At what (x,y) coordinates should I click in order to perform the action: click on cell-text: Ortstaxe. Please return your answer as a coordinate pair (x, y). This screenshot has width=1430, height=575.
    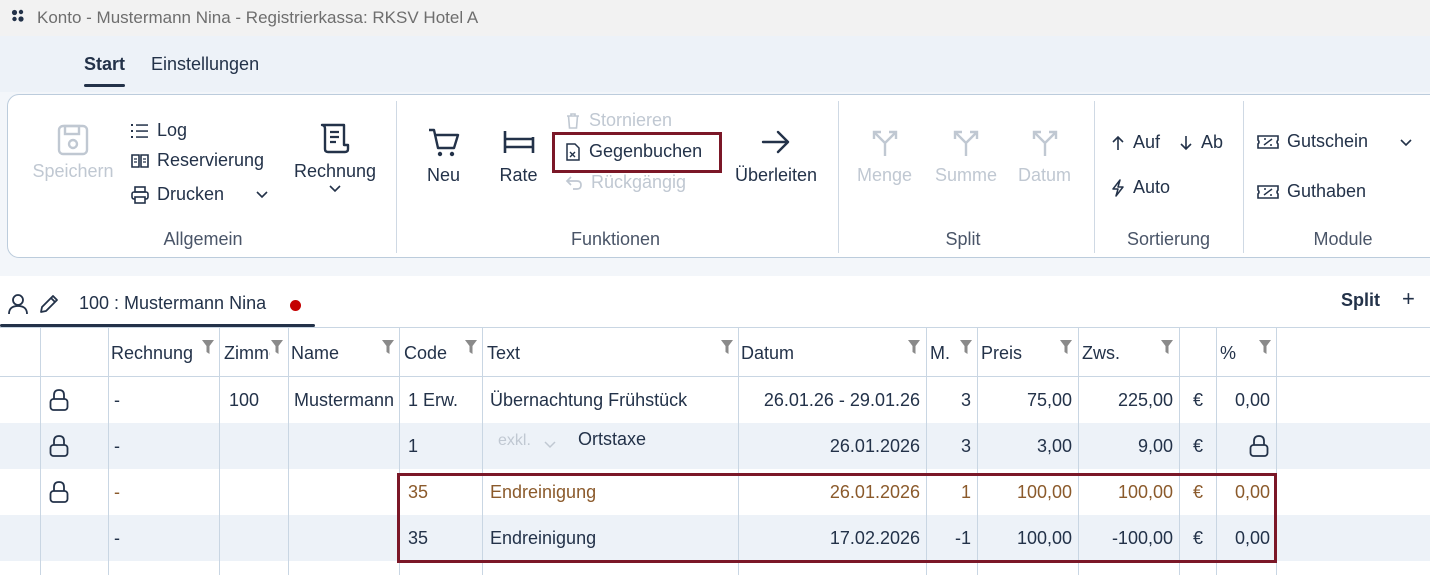
    Looking at the image, I should click on (612, 439).